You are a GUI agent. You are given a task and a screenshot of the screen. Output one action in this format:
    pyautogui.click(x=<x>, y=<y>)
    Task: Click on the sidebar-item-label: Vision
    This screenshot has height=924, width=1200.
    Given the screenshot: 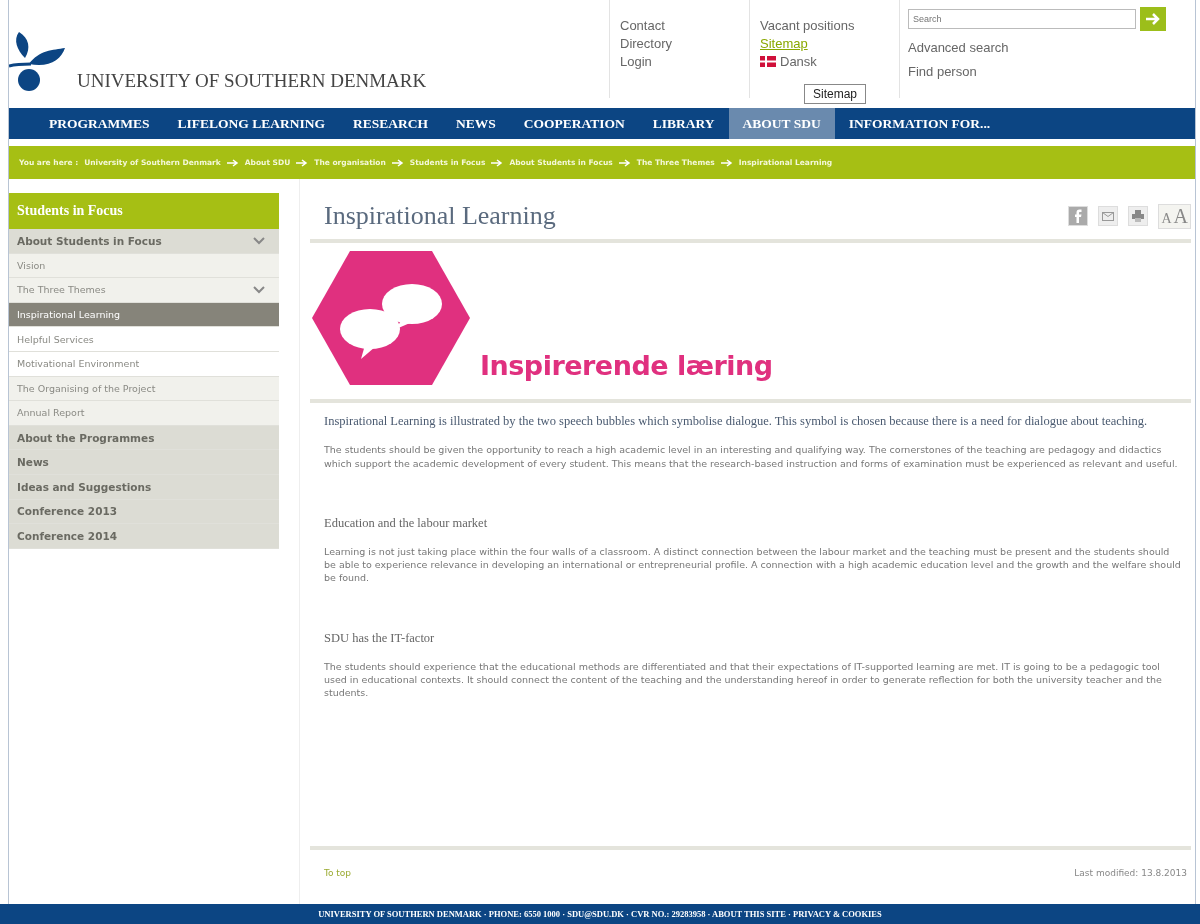 What is the action you would take?
    pyautogui.click(x=31, y=265)
    